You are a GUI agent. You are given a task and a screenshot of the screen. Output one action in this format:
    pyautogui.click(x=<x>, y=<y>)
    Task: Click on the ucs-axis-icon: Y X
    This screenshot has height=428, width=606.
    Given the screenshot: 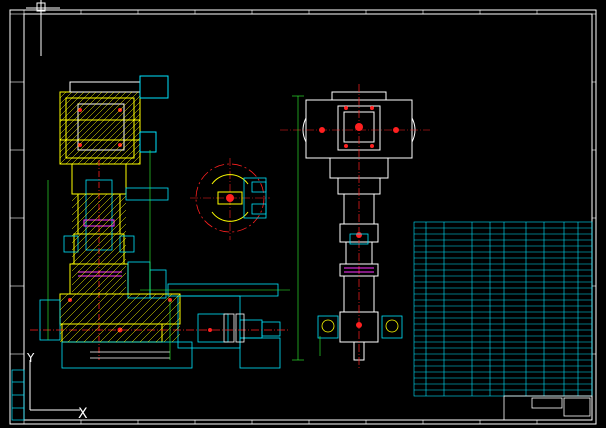 What is the action you would take?
    pyautogui.click(x=57, y=386)
    